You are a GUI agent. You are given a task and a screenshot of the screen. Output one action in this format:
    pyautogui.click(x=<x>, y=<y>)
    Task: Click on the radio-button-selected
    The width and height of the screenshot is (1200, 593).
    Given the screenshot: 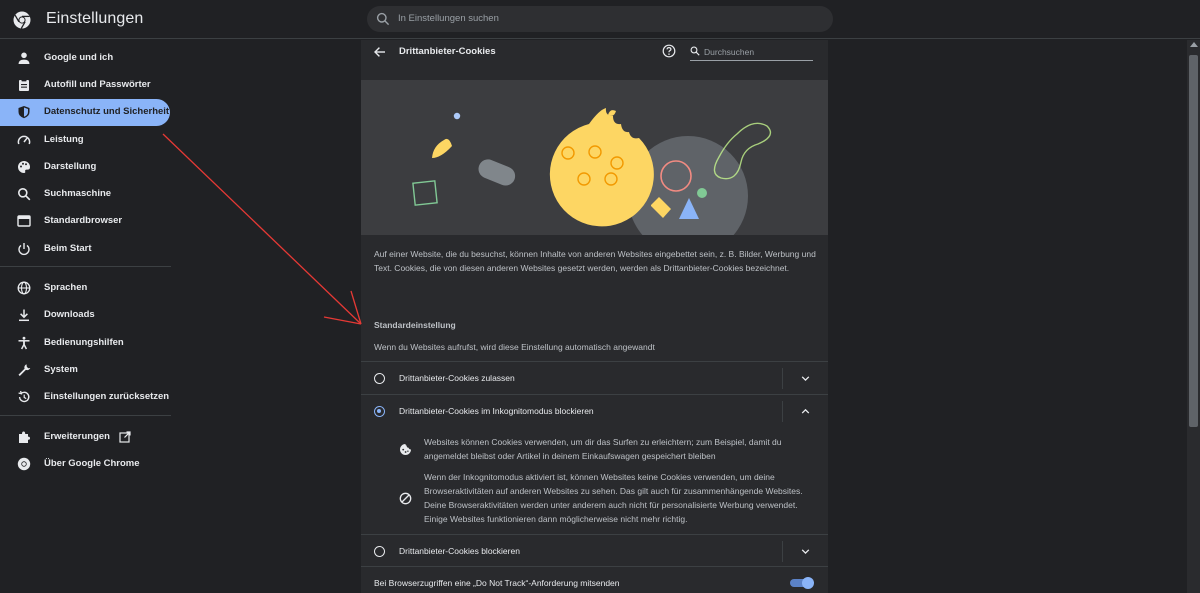 What is the action you would take?
    pyautogui.click(x=379, y=411)
    